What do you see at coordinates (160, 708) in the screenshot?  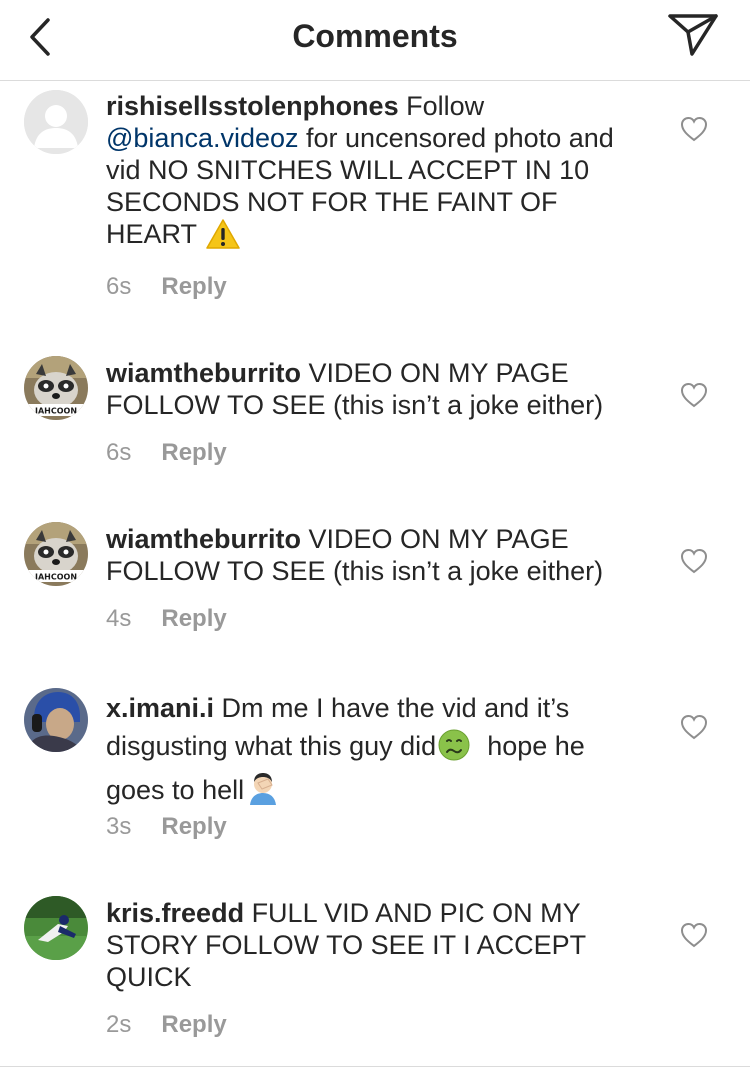 I see `comment-username: x.imani.i` at bounding box center [160, 708].